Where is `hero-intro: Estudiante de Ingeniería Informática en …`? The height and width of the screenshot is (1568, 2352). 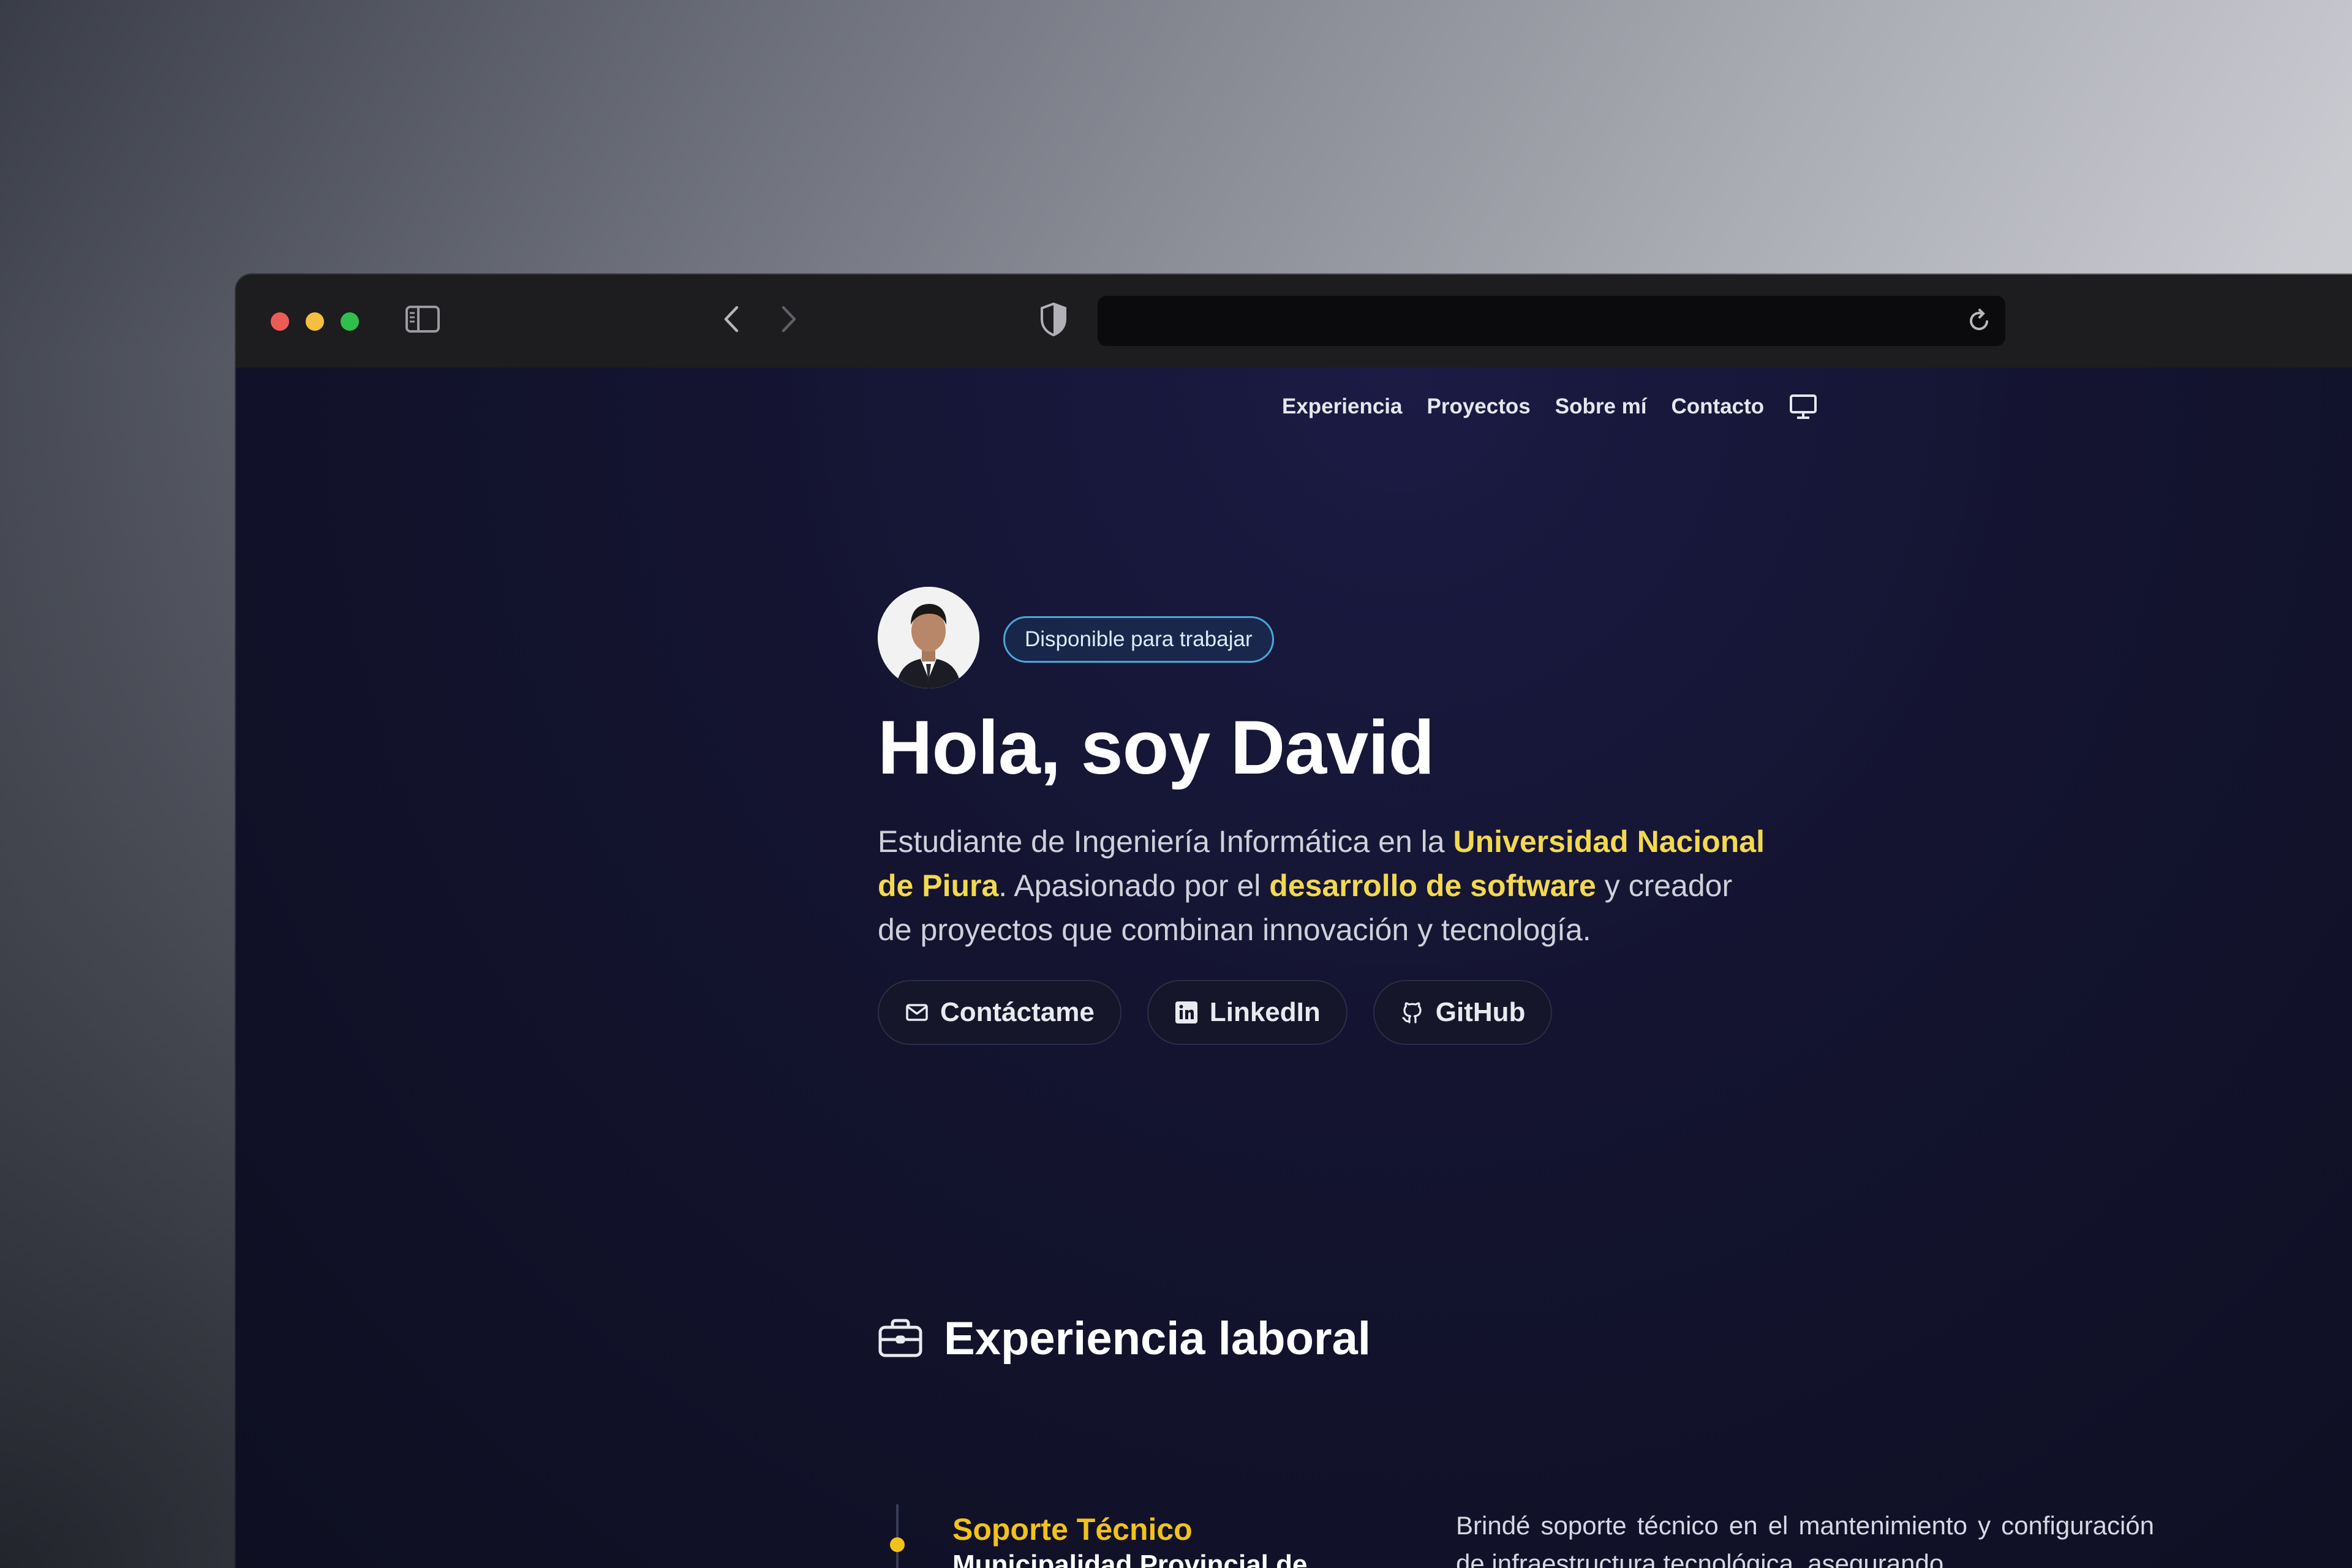
hero-intro: Estudiante de Ingeniería Informática en … is located at coordinates (1325, 886).